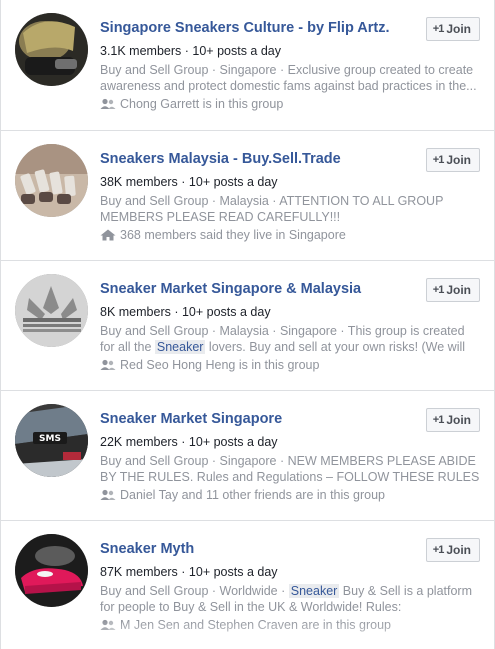 The height and width of the screenshot is (649, 495). I want to click on group-social-text: Chong Garrett is in this group, so click(202, 104).